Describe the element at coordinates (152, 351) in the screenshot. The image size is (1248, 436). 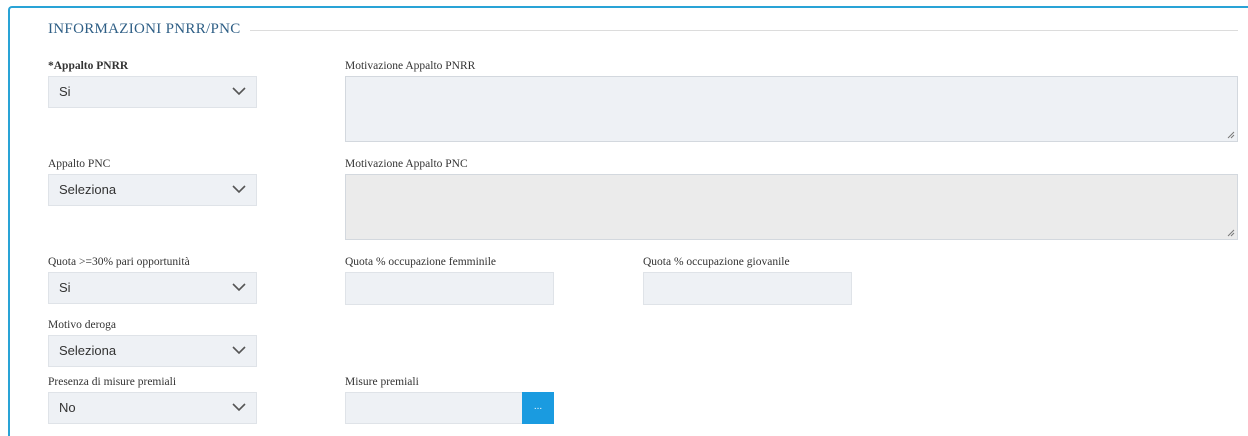
I see `motivo-deroga-select: Seleziona` at that location.